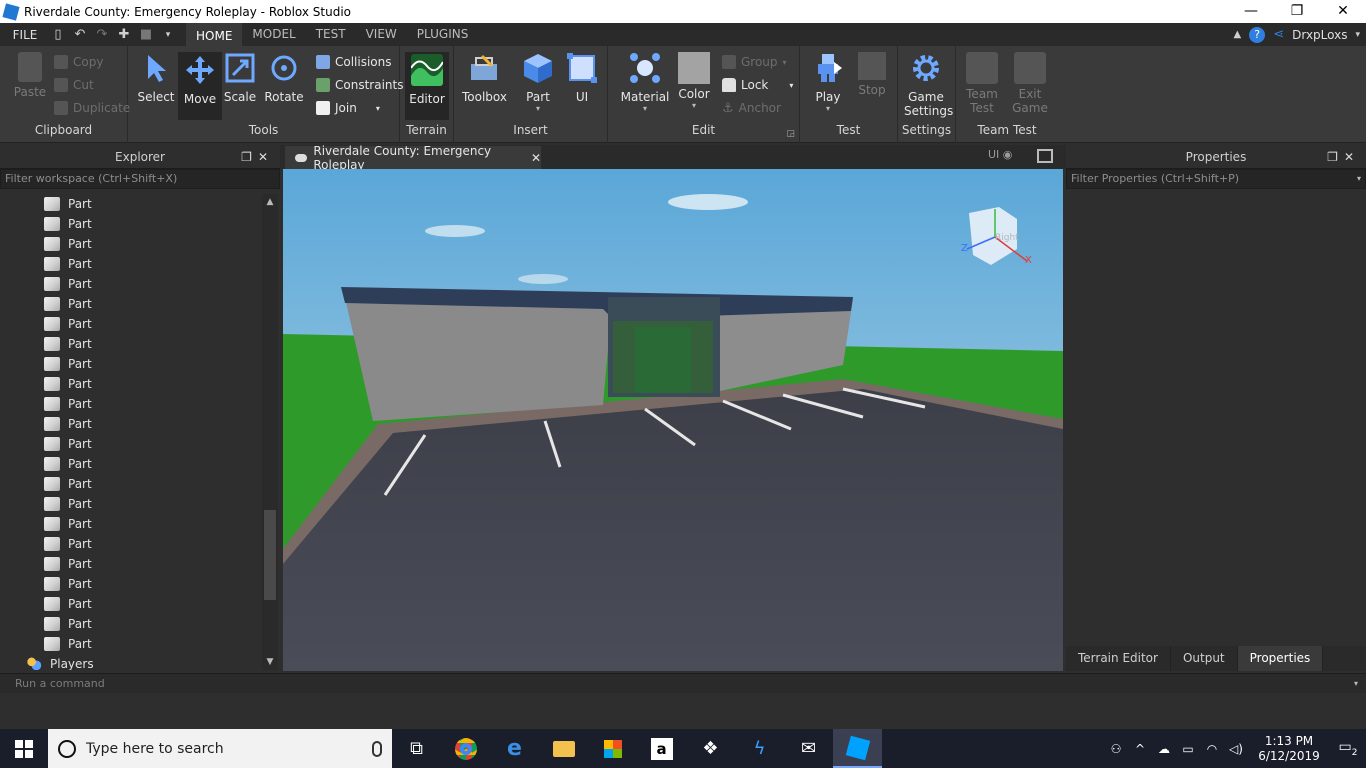  What do you see at coordinates (377, 748) in the screenshot?
I see `microphone-icon` at bounding box center [377, 748].